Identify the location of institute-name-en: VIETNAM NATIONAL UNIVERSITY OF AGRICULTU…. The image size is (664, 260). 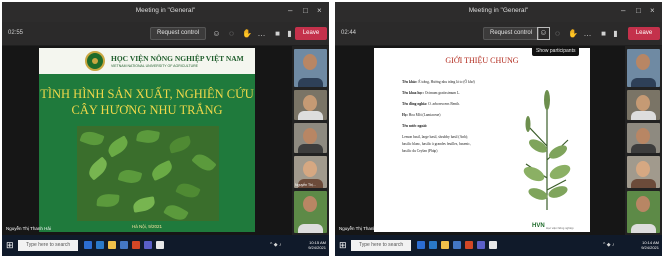
(154, 66).